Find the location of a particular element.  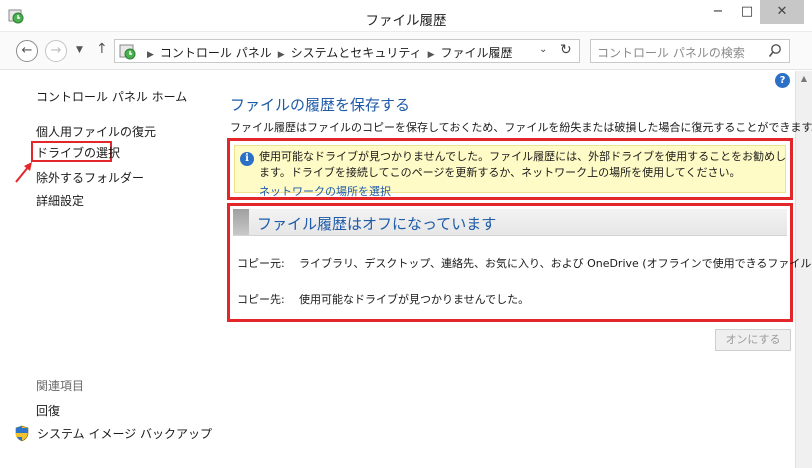

sidebar-item-exclude-folders: 除外するフォルダー is located at coordinates (90, 177).